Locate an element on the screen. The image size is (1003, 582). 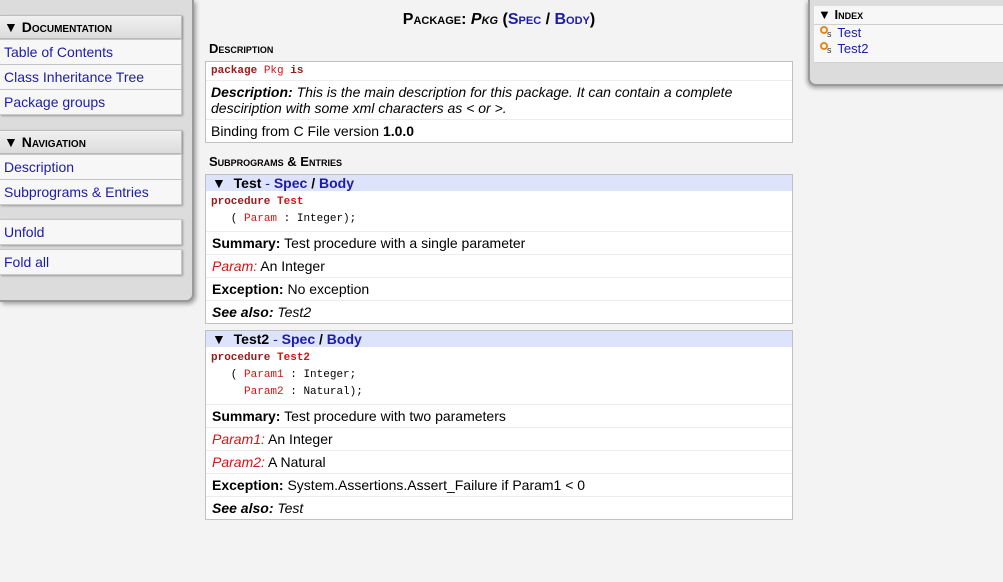
documentation-header: ▼ Documentation is located at coordinates (91, 27).